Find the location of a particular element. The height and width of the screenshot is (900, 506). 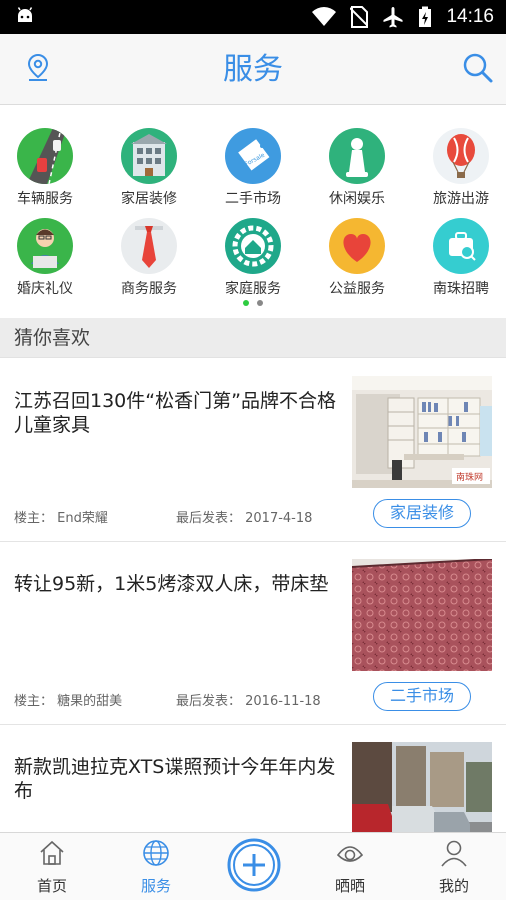

post-owner: 楼主： 糖果的甜美 is located at coordinates (68, 701).